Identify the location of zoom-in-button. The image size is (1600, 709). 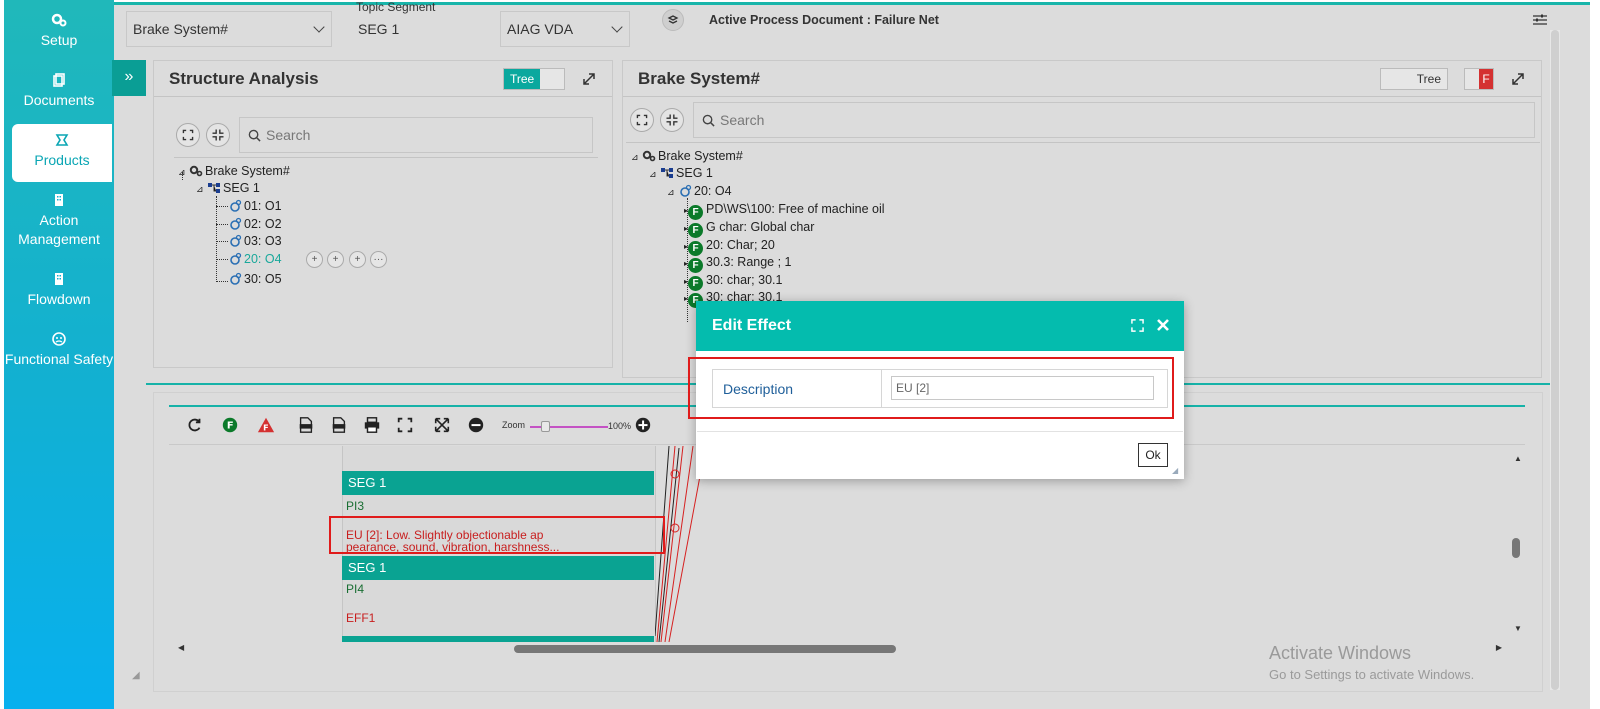
(644, 426).